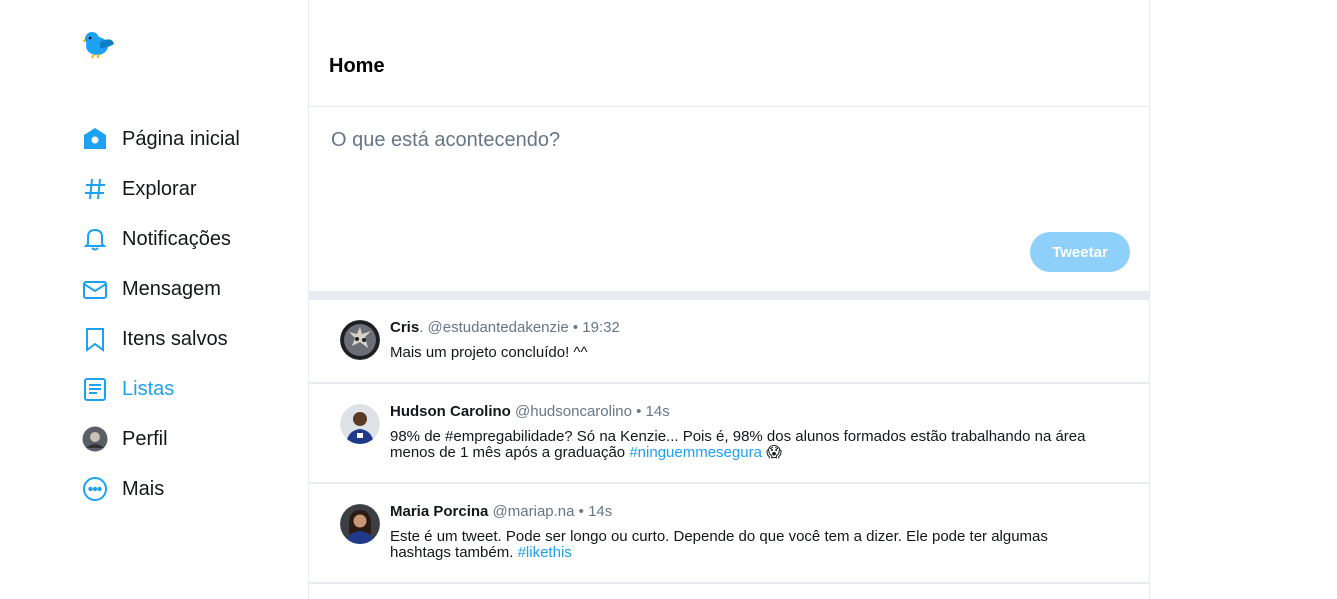 Image resolution: width=1337 pixels, height=599 pixels. What do you see at coordinates (439, 511) in the screenshot?
I see `author-name: Maria Porcina` at bounding box center [439, 511].